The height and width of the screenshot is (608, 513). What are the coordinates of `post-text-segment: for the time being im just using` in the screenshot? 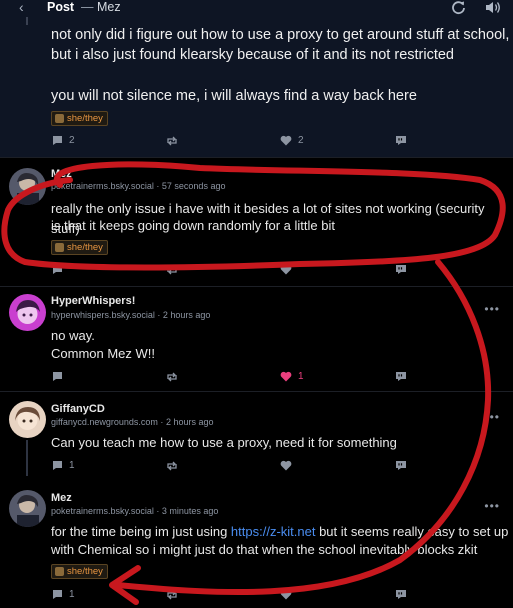 It's located at (141, 531).